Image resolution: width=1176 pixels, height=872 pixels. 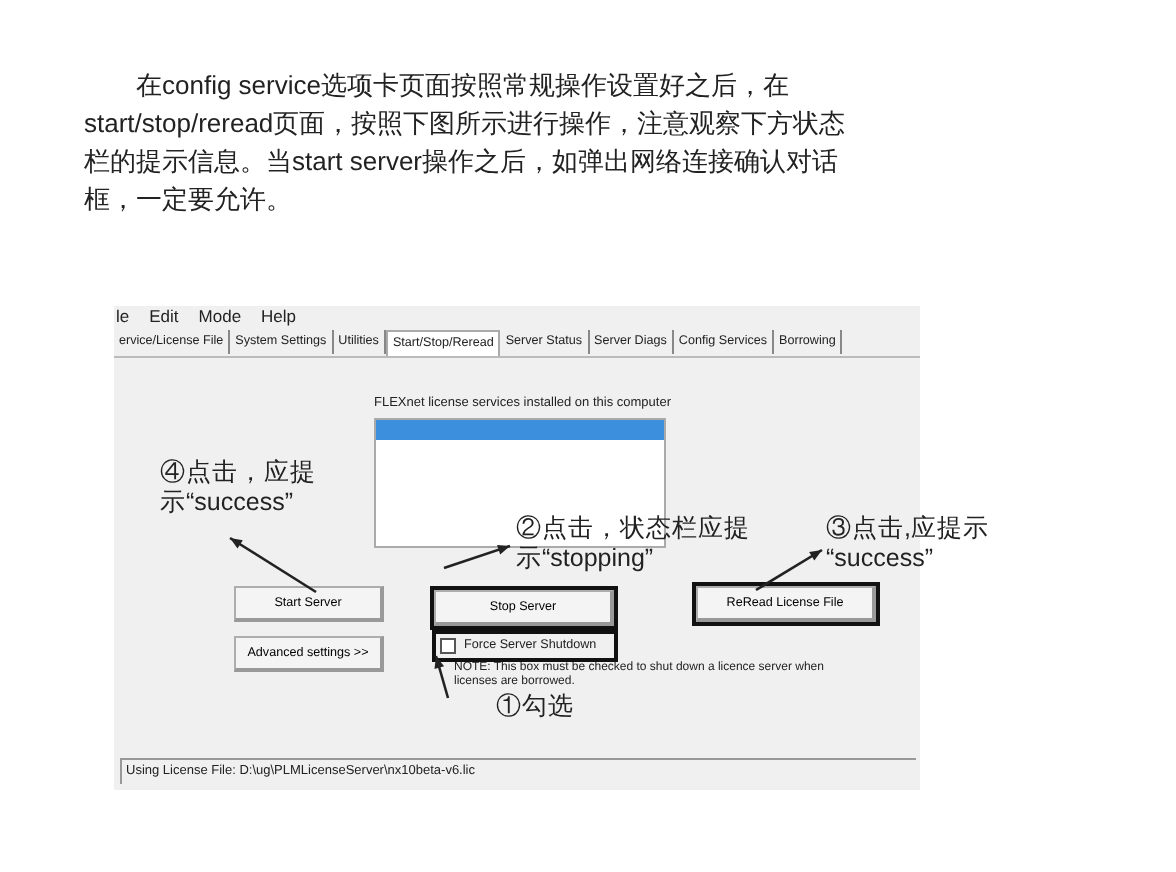 What do you see at coordinates (448, 646) in the screenshot?
I see `checkbox` at bounding box center [448, 646].